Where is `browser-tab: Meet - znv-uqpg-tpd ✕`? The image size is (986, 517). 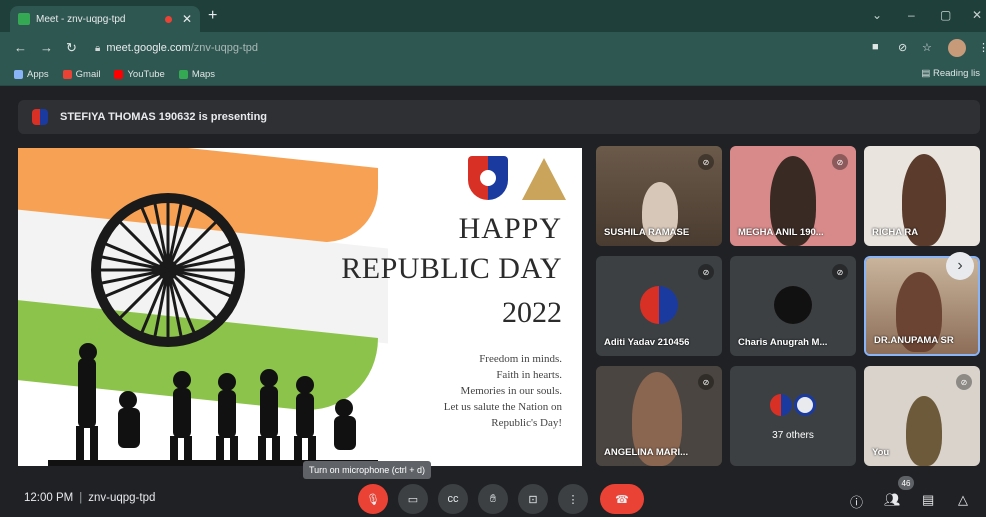
browser-tab: Meet - znv-uqpg-tpd ✕ is located at coordinates (105, 19).